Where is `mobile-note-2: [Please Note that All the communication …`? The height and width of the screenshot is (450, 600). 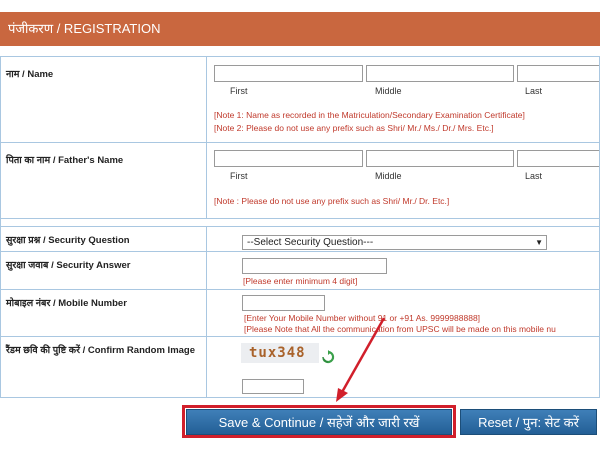 mobile-note-2: [Please Note that All the communication … is located at coordinates (400, 329).